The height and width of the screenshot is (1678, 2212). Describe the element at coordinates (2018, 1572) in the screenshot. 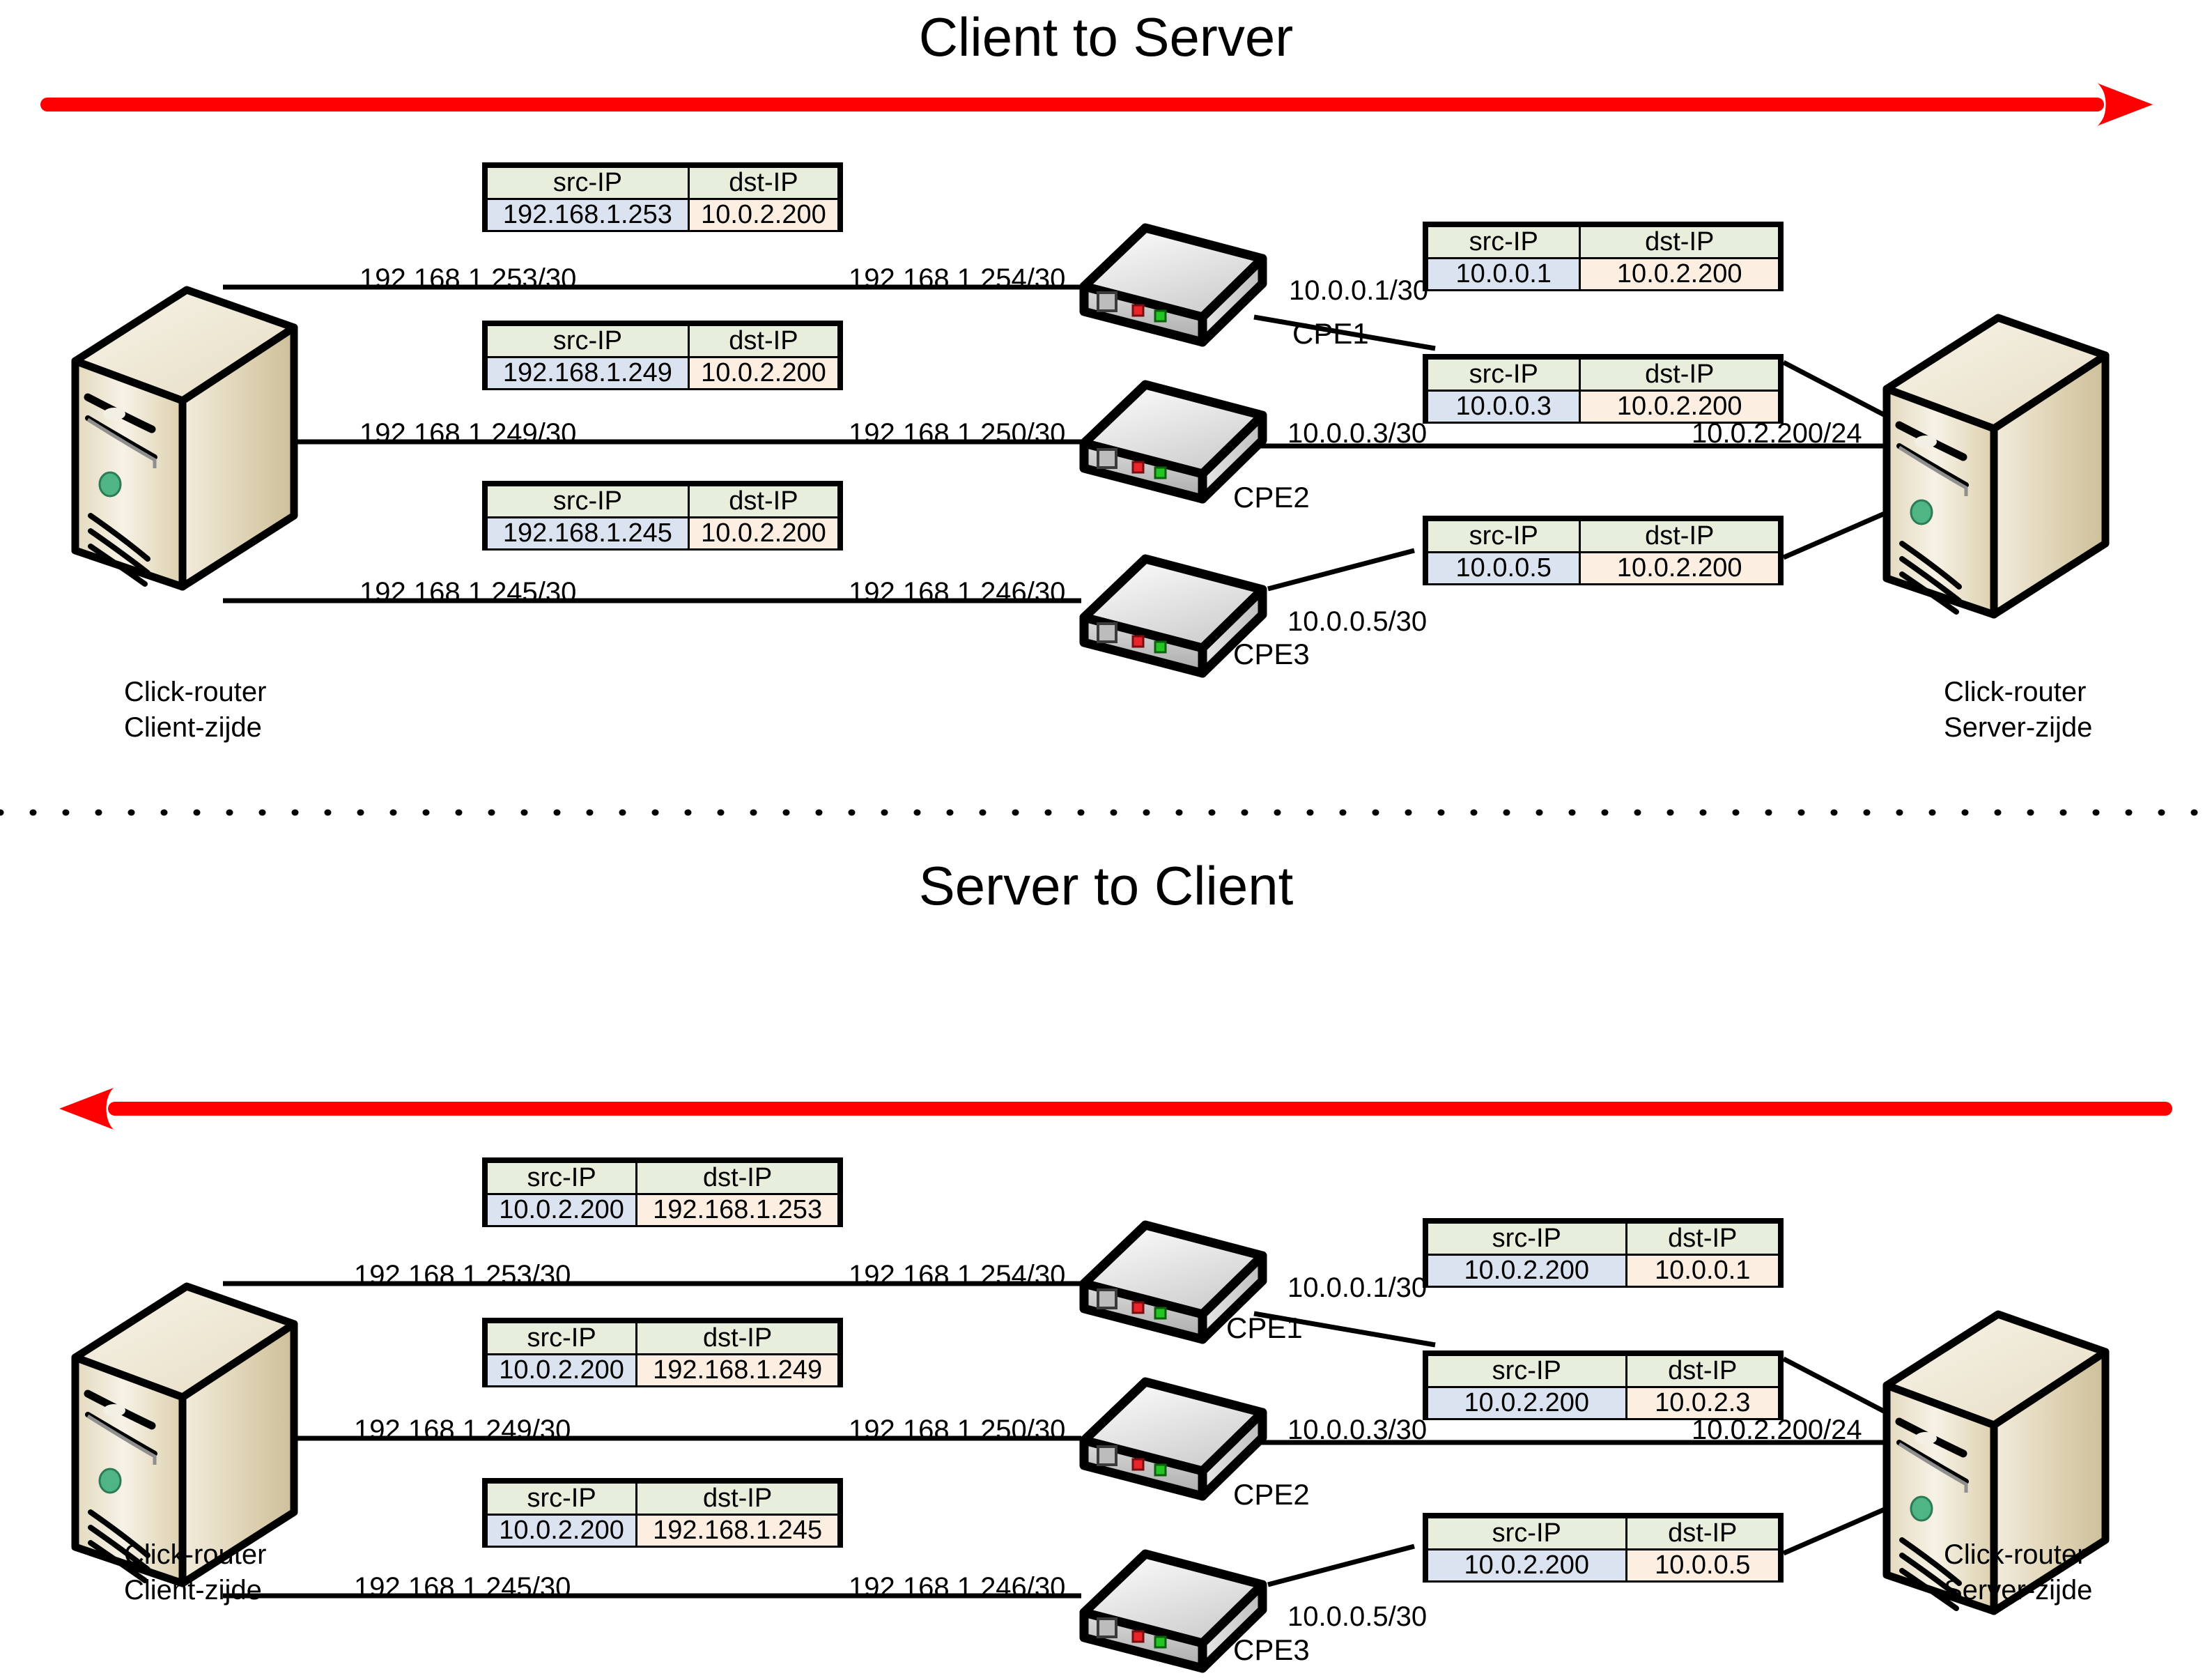

I see `click-router-server-side-label: Click-router Server-zijde` at that location.